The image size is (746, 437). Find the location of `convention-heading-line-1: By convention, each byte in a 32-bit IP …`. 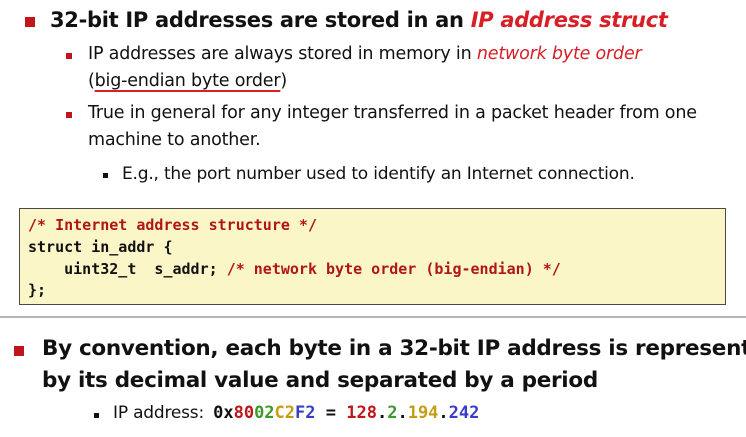

convention-heading-line-1: By convention, each byte in a 32-bit IP … is located at coordinates (394, 348).